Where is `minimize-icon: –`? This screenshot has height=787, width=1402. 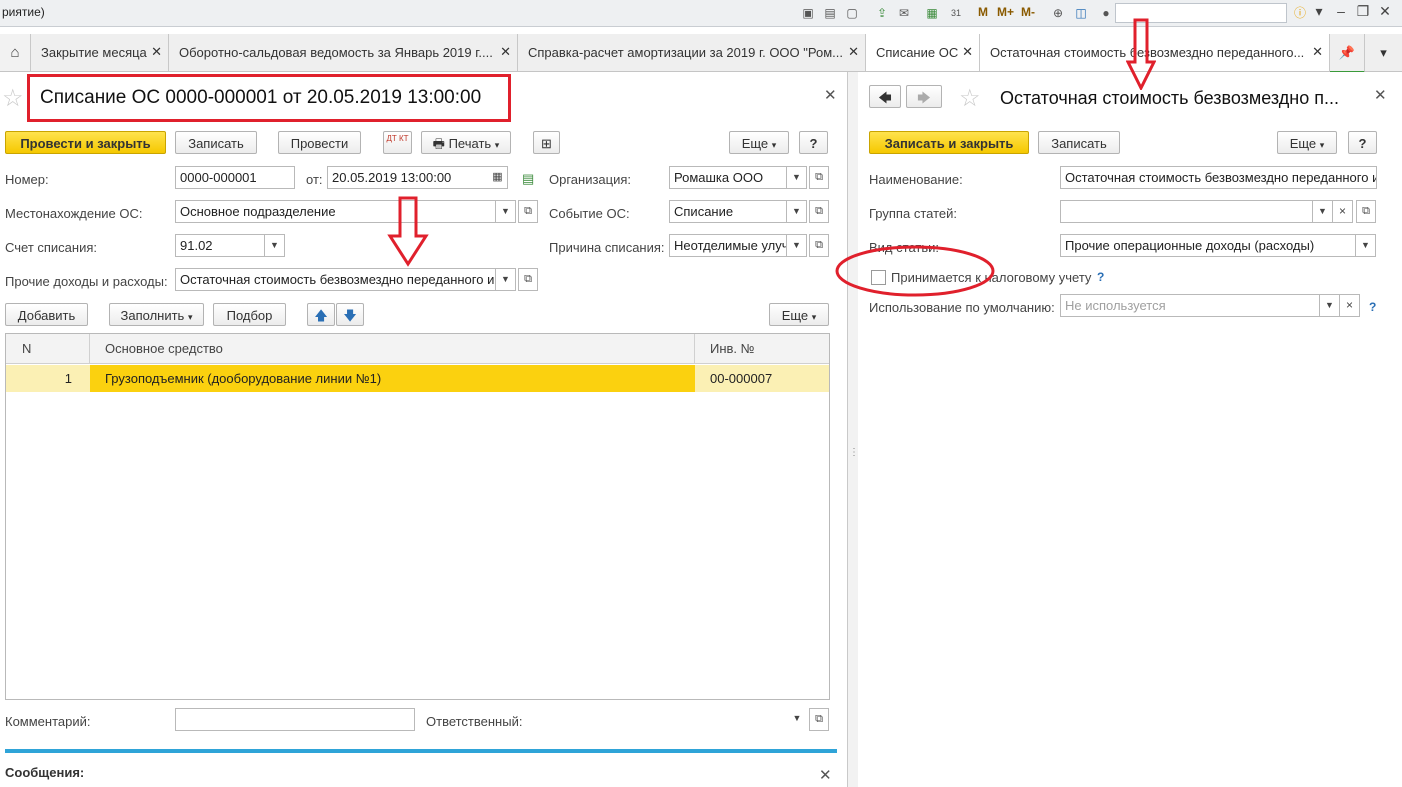 minimize-icon: – is located at coordinates (1341, 11).